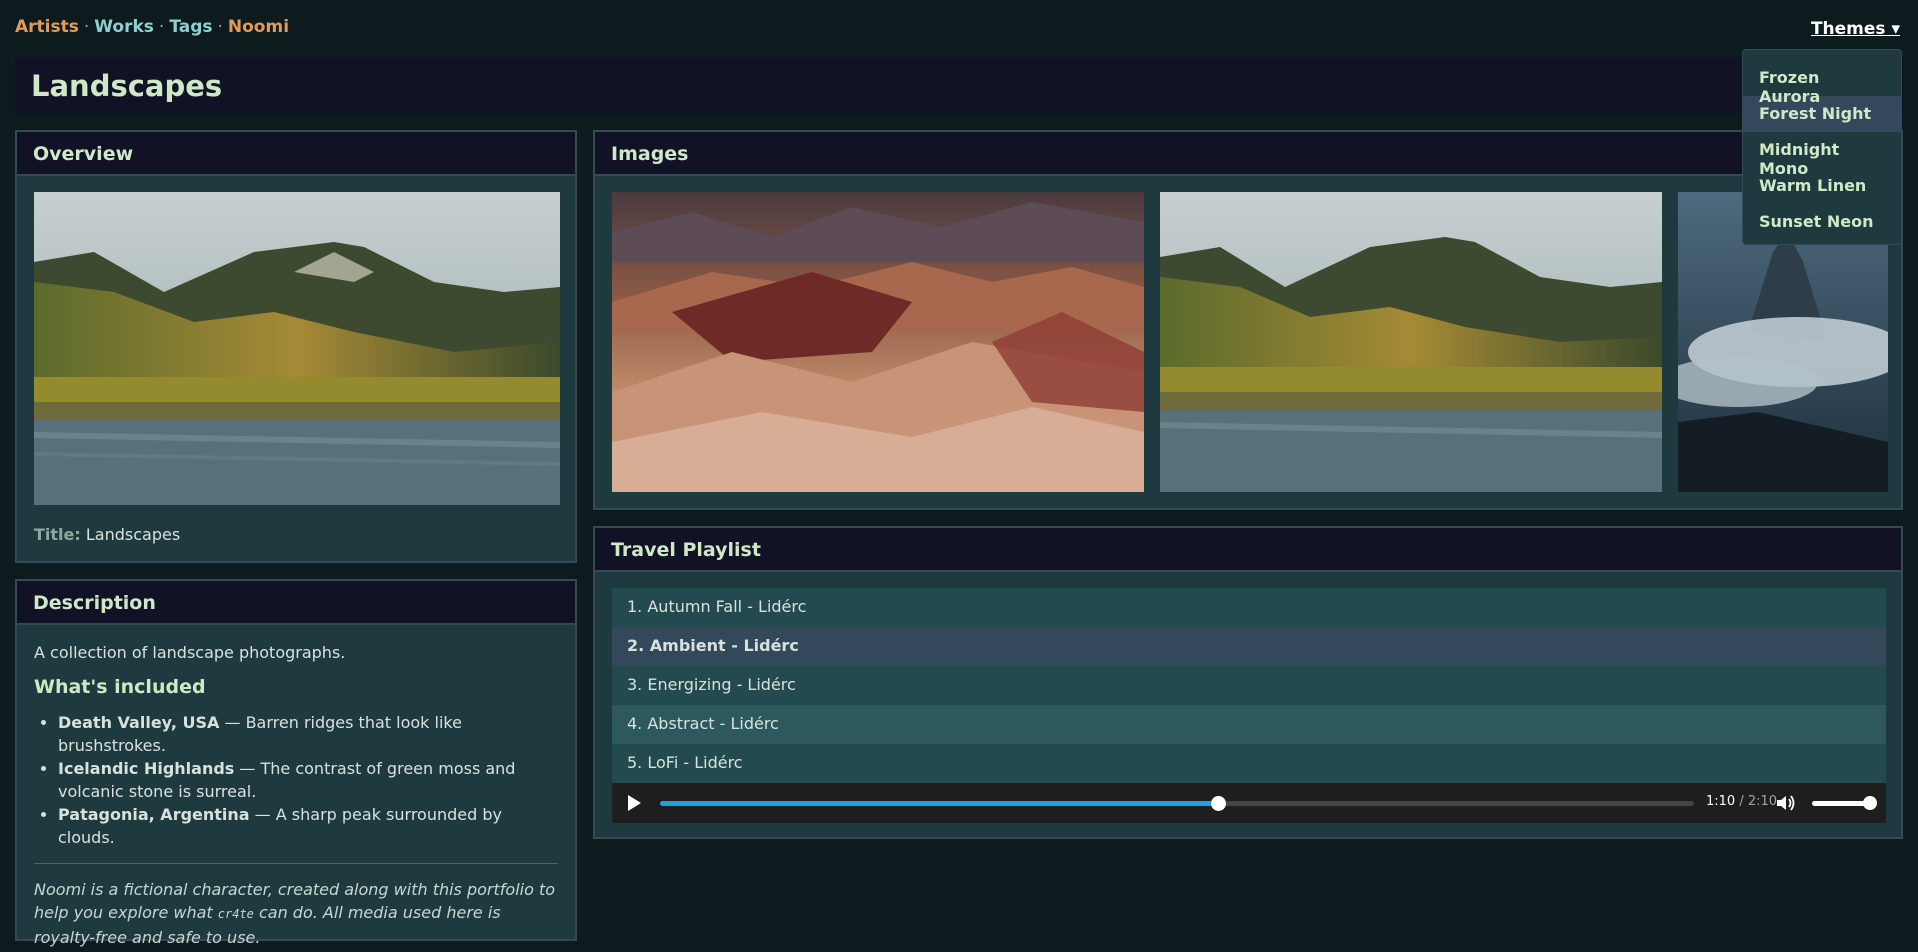 The width and height of the screenshot is (1918, 952). Describe the element at coordinates (124, 27) in the screenshot. I see `nav-link-works: Works` at that location.